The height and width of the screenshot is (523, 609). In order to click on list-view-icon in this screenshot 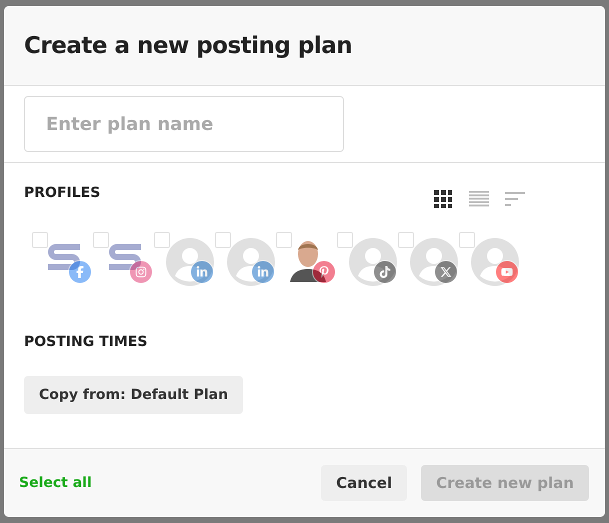, I will do `click(479, 199)`.